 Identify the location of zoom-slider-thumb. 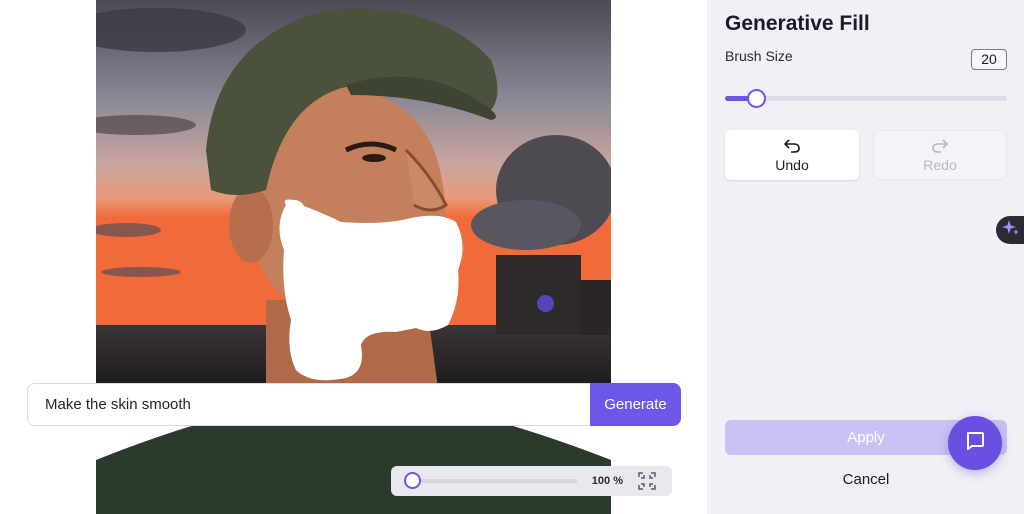
(412, 480).